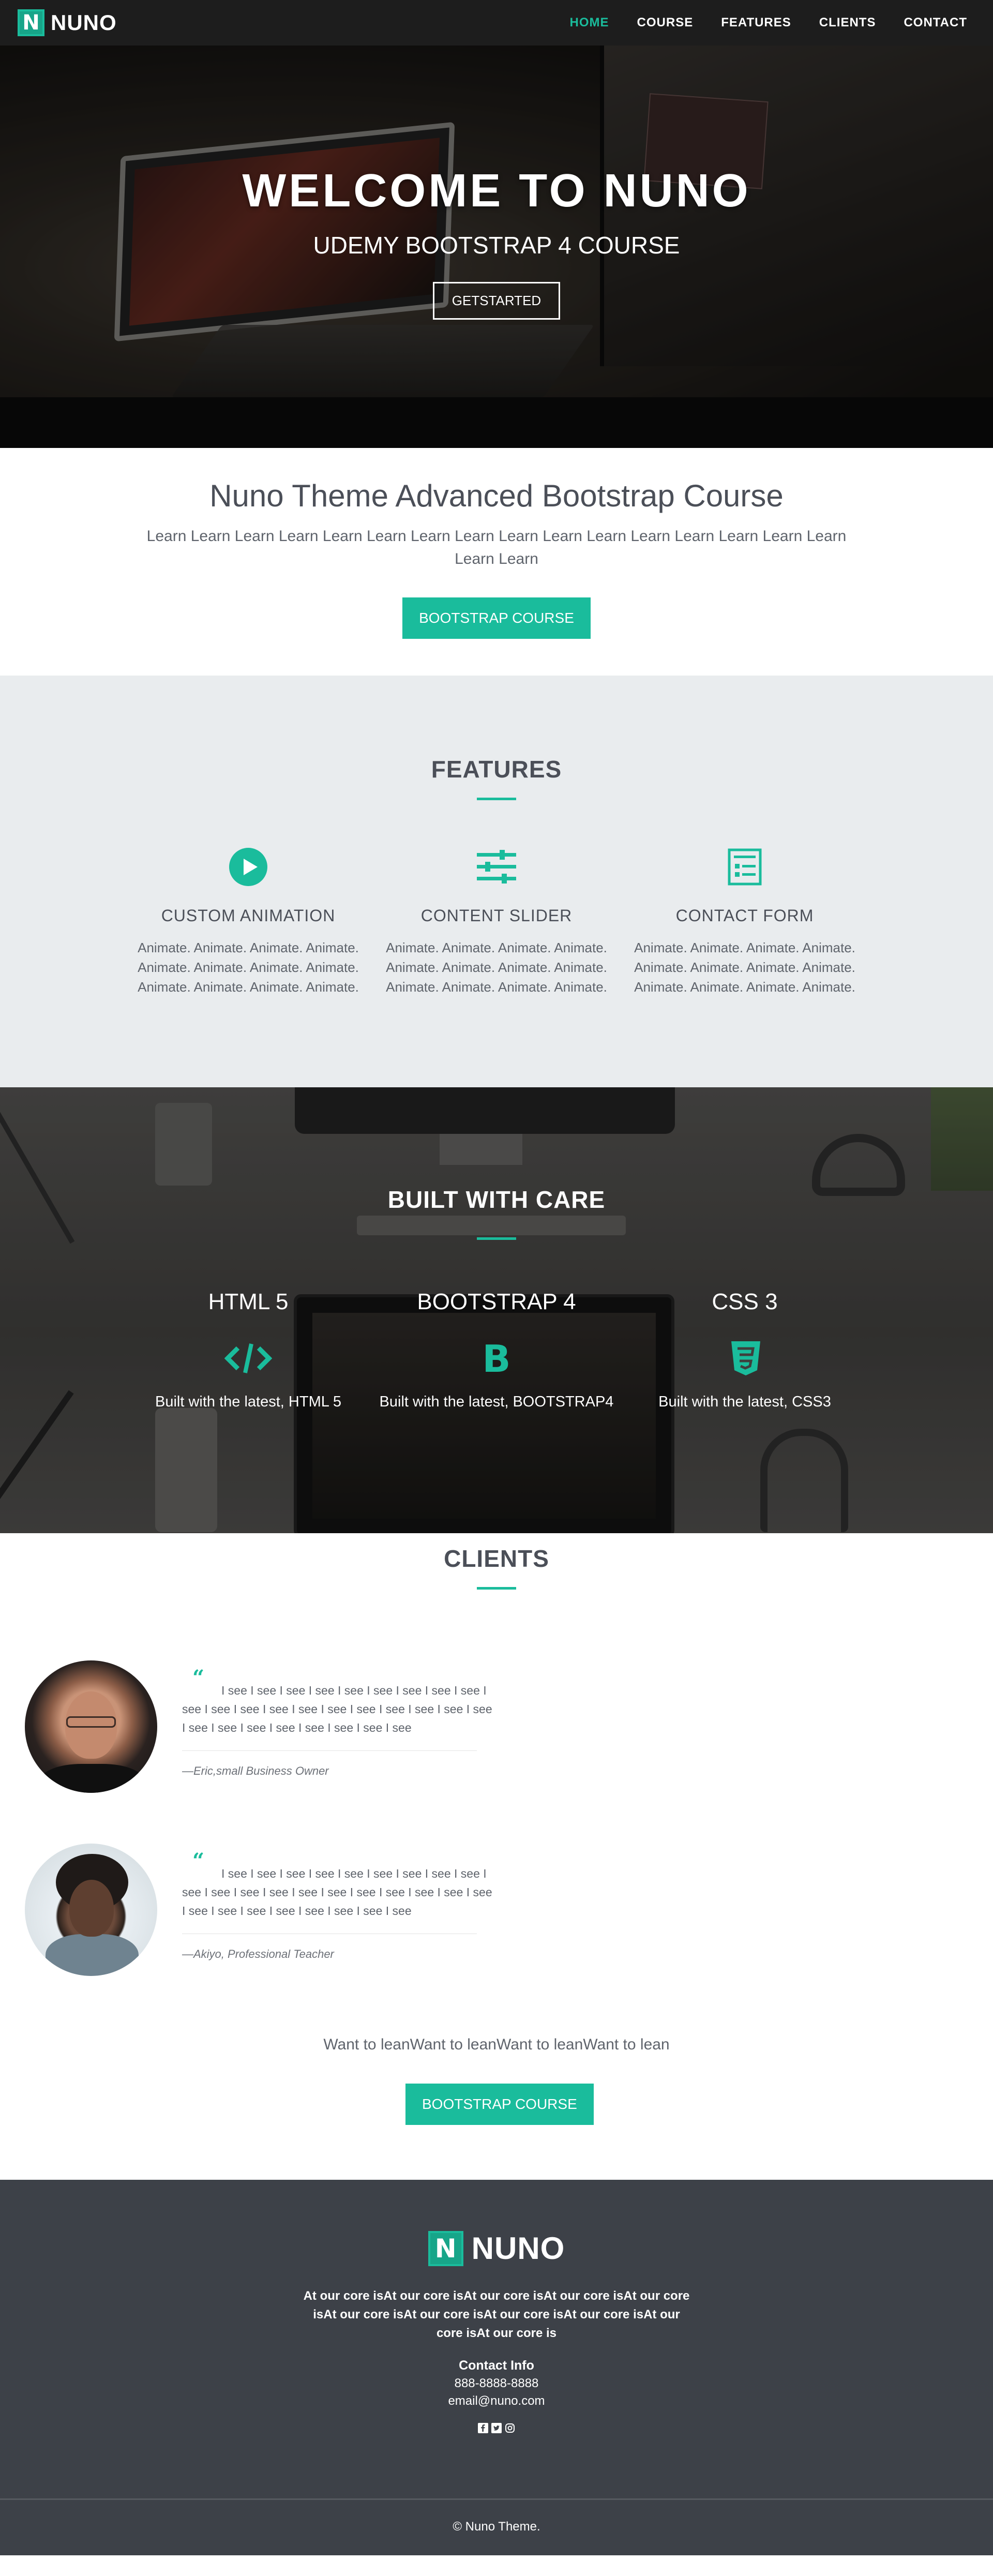  I want to click on nav-link-course: COURSE, so click(665, 23).